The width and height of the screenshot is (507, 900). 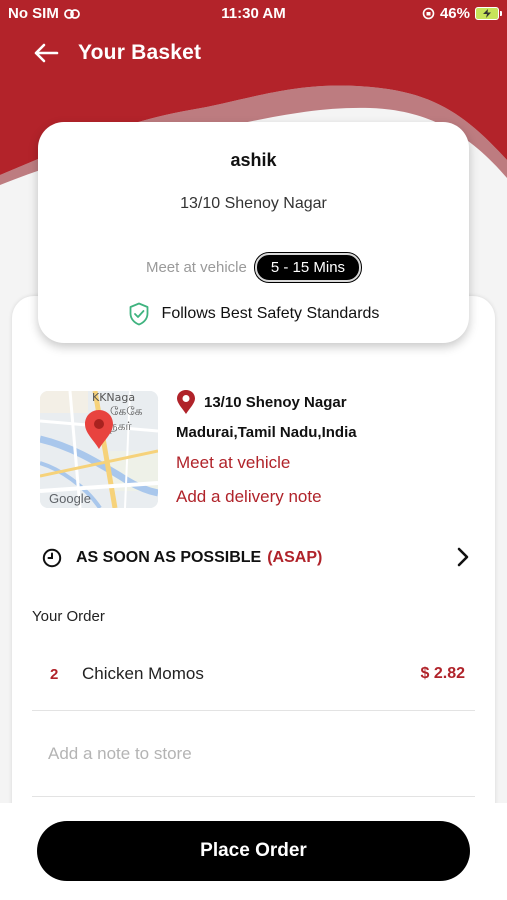 What do you see at coordinates (140, 52) in the screenshot?
I see `page-title: Your Basket` at bounding box center [140, 52].